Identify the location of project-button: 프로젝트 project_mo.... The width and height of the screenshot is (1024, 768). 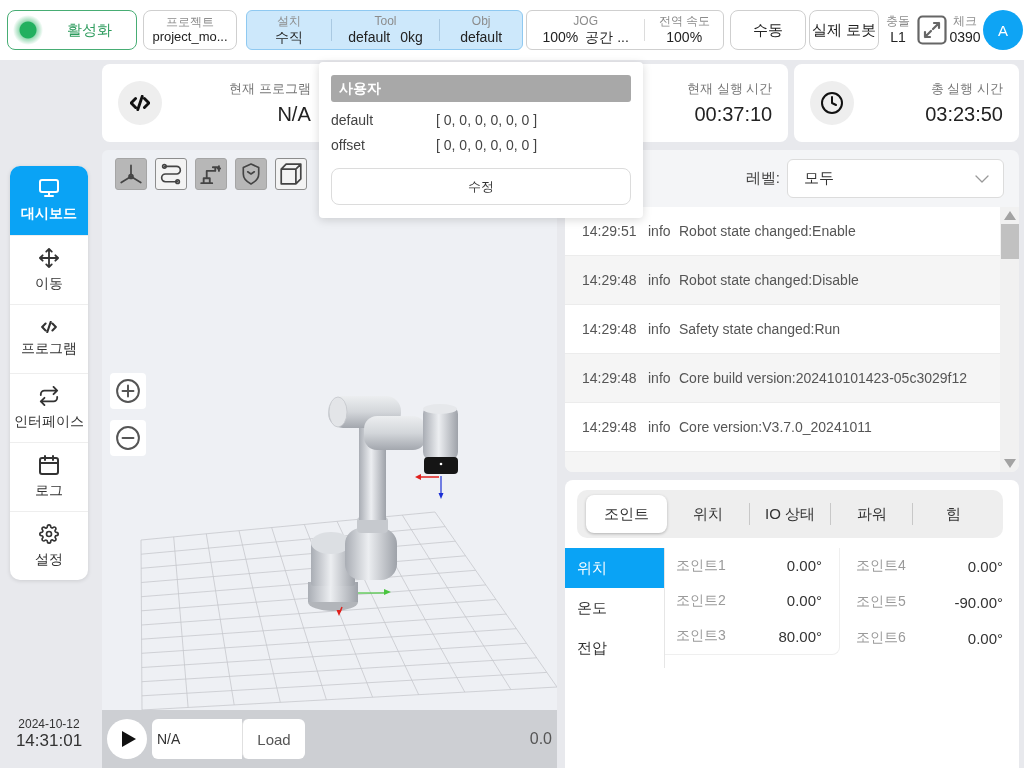
(190, 30).